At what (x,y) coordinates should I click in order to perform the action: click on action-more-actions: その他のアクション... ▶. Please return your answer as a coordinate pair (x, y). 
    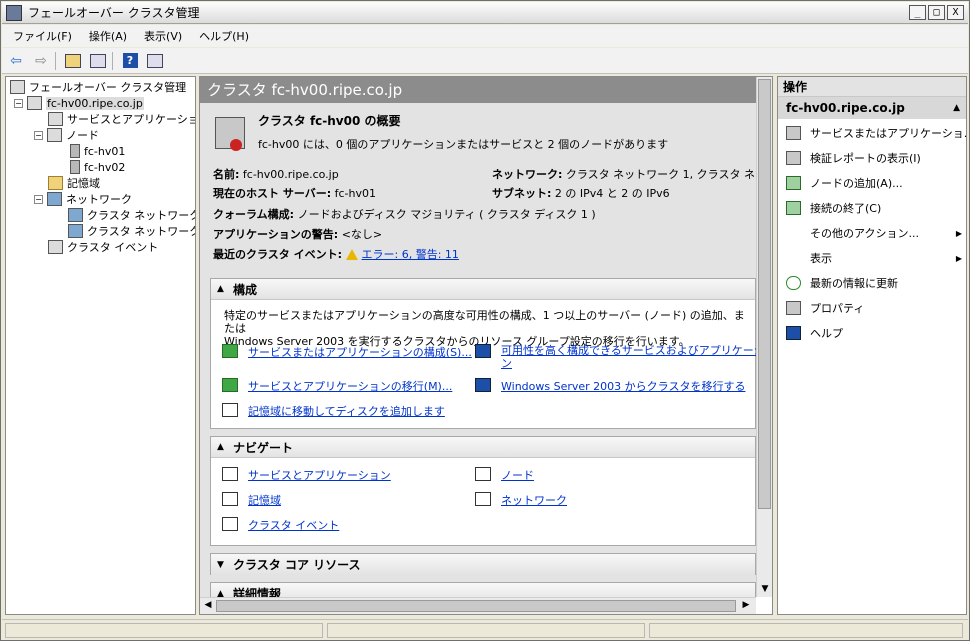
    Looking at the image, I should click on (875, 233).